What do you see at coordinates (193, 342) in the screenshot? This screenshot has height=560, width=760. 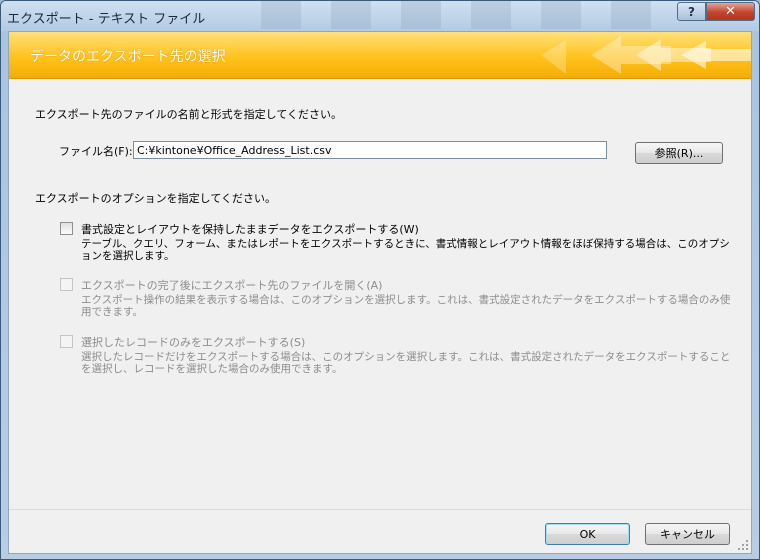 I see `selected-records-label: 選択したレコードのみをエクスポートする(S)` at bounding box center [193, 342].